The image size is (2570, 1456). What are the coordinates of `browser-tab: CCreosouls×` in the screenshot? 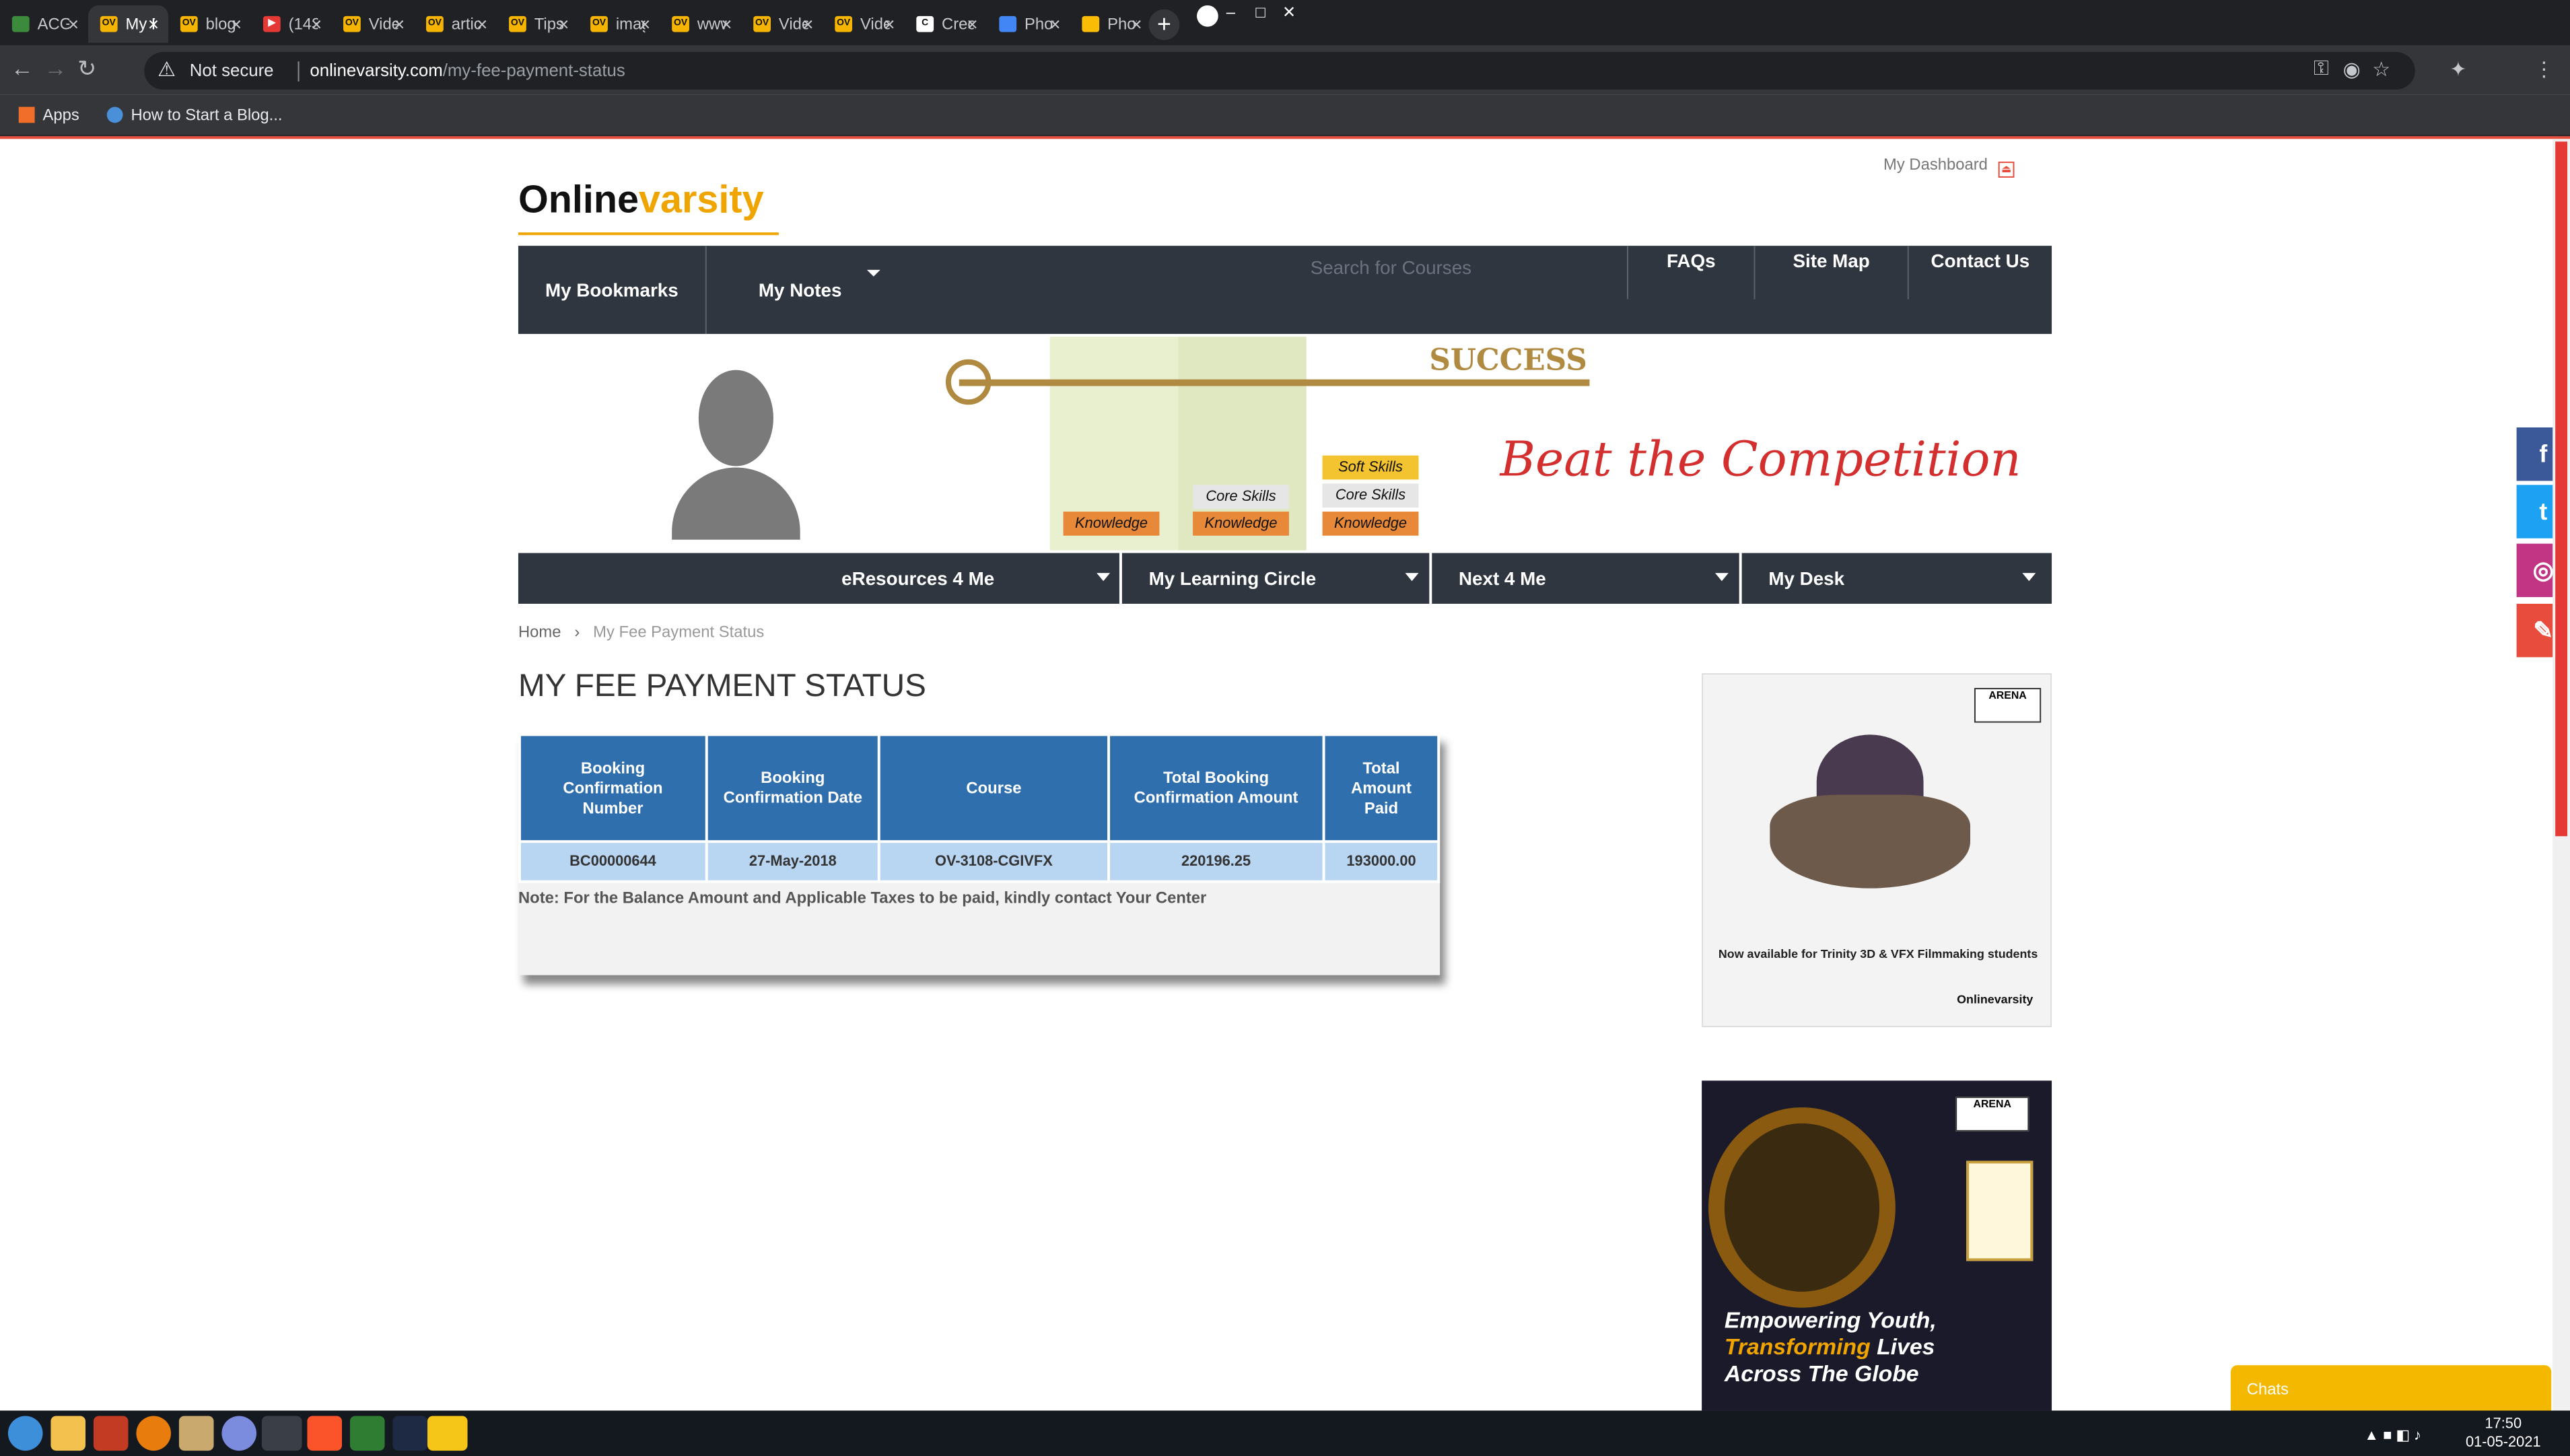 It's located at (945, 24).